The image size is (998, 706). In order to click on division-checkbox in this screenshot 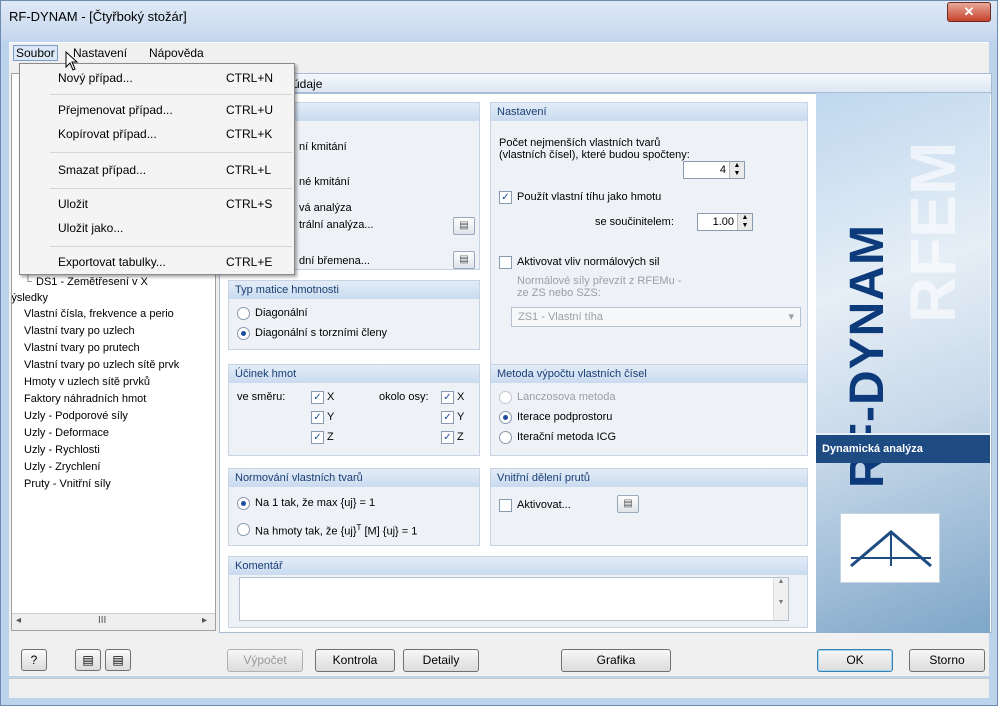, I will do `click(505, 505)`.